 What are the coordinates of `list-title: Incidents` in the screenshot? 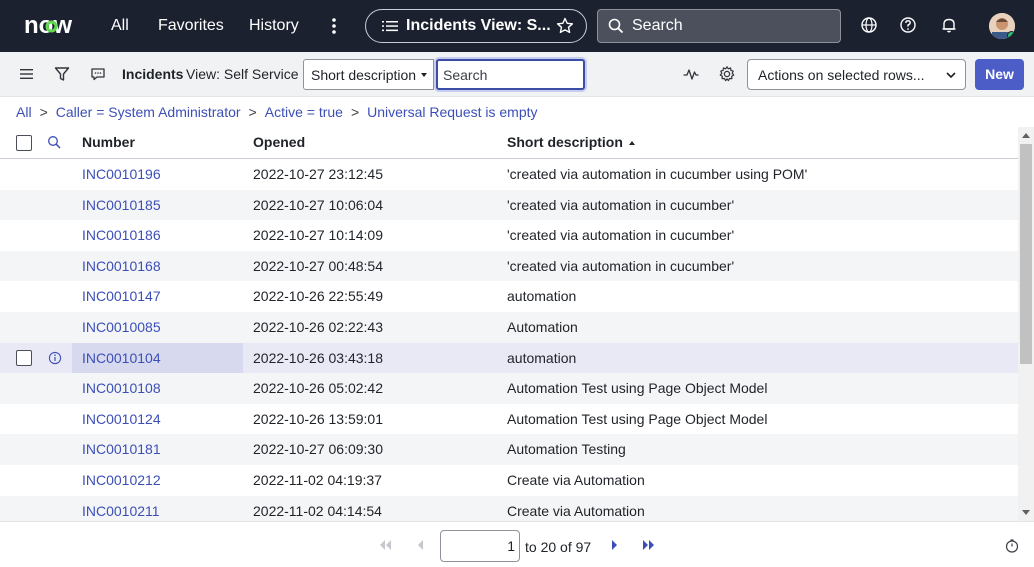 It's located at (153, 74).